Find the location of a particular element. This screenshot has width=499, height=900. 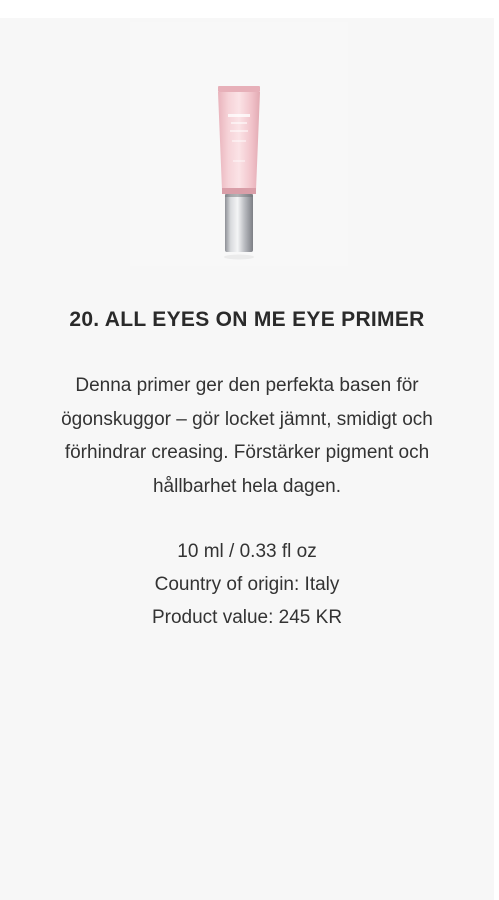

product-value: Product value: 245 KR is located at coordinates (247, 617).